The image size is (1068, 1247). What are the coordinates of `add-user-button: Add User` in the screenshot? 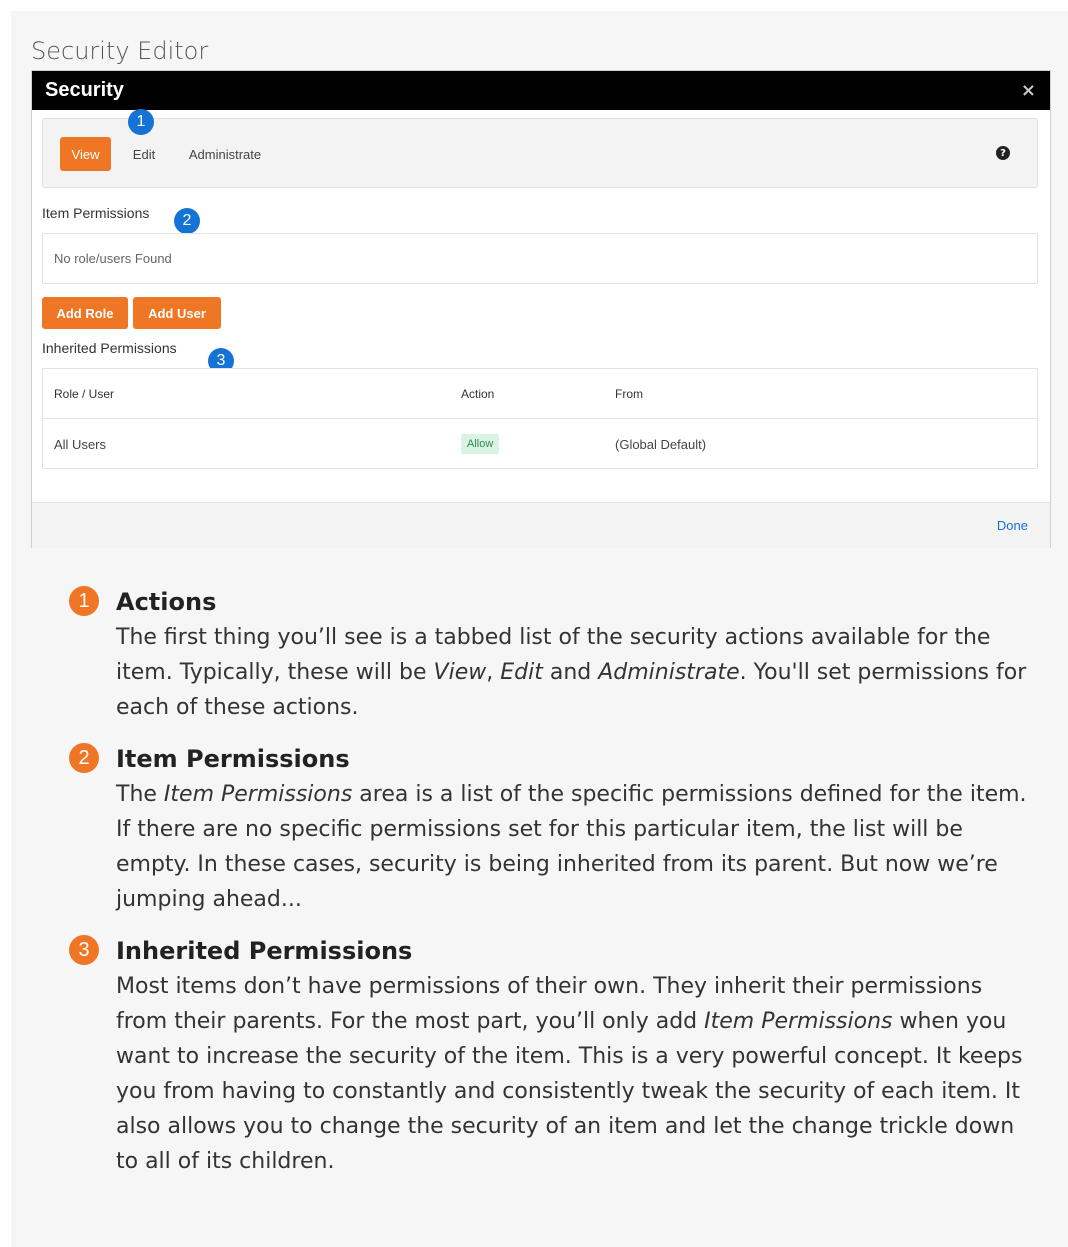 It's located at (177, 313).